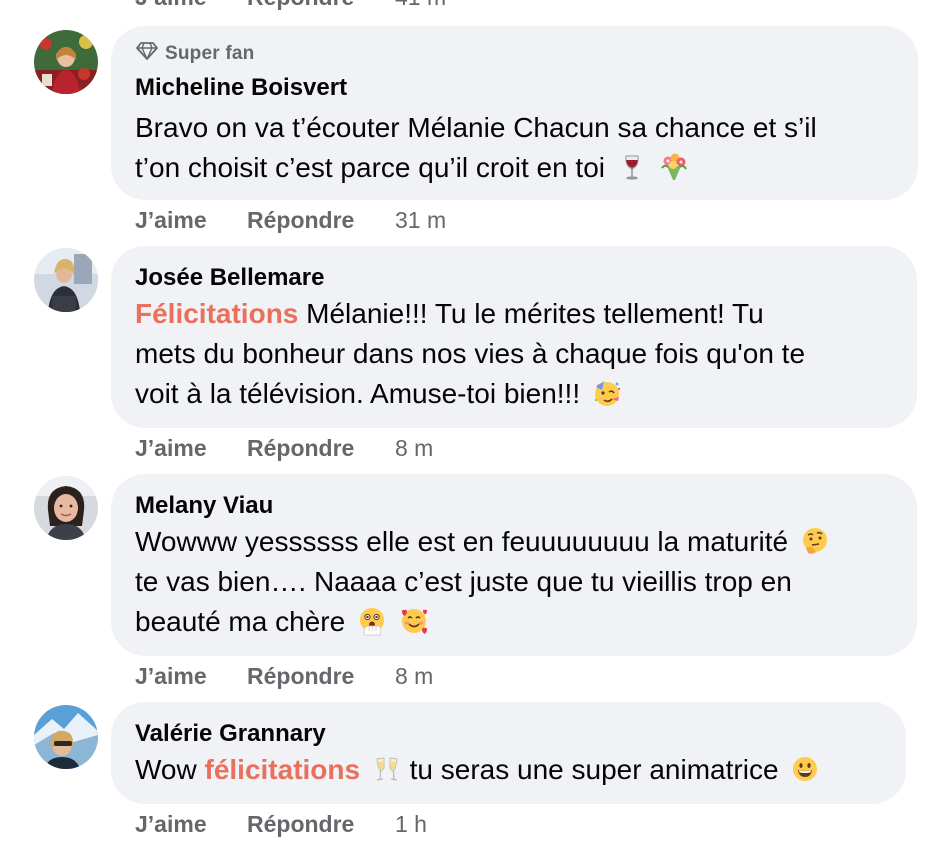  What do you see at coordinates (372, 621) in the screenshot?
I see `face-with-open-eyes-hand-over-mouth-icon` at bounding box center [372, 621].